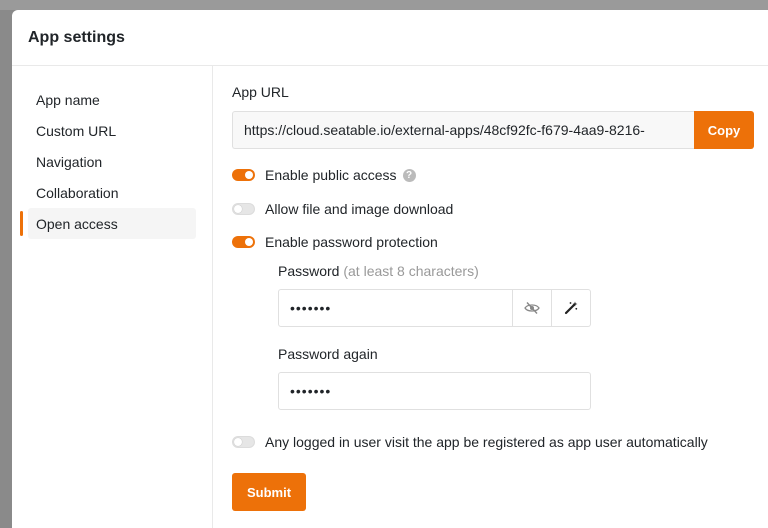 Image resolution: width=768 pixels, height=528 pixels. What do you see at coordinates (77, 223) in the screenshot?
I see `sidebar-item-label: Open access` at bounding box center [77, 223].